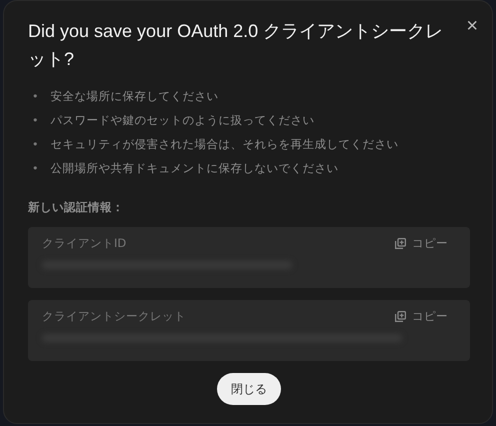 Image resolution: width=496 pixels, height=426 pixels. What do you see at coordinates (134, 96) in the screenshot?
I see `bullet-item: 安全な場所に保存してください` at bounding box center [134, 96].